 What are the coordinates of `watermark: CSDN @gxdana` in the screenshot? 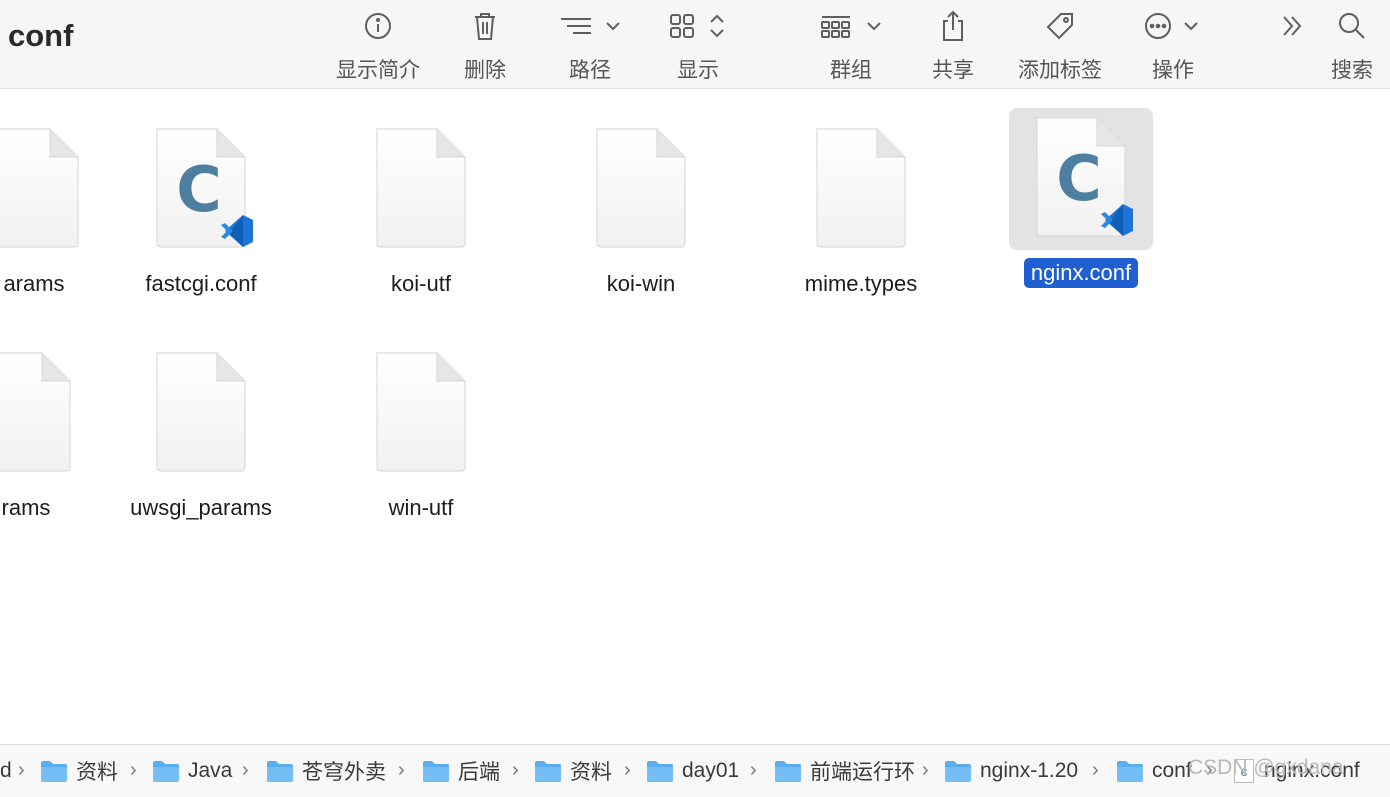 It's located at (1266, 767).